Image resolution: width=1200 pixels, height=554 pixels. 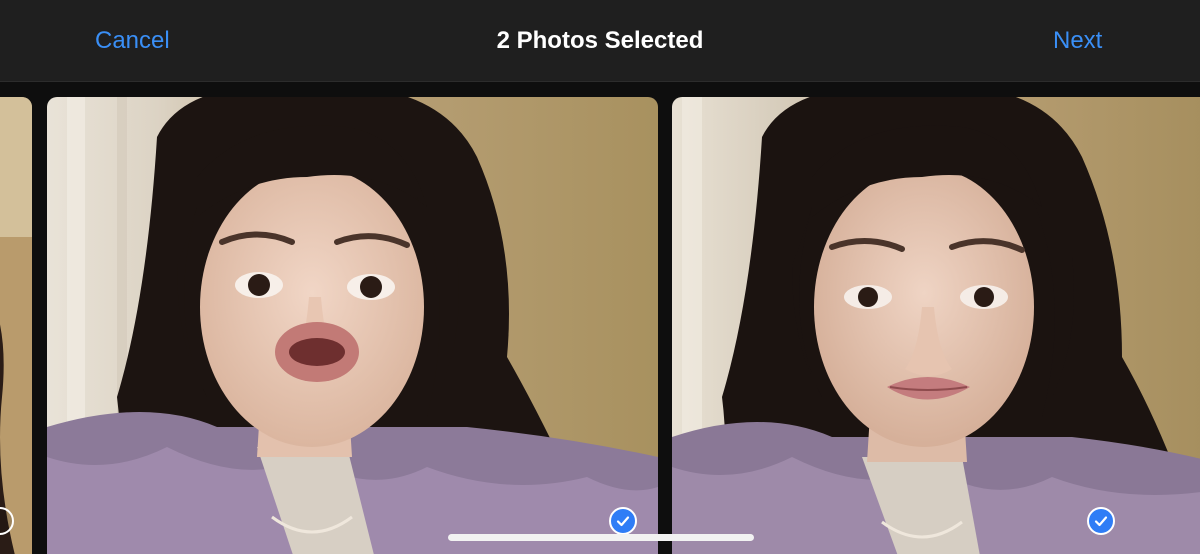 I want to click on photo-thumbnail-partial, so click(x=16, y=325).